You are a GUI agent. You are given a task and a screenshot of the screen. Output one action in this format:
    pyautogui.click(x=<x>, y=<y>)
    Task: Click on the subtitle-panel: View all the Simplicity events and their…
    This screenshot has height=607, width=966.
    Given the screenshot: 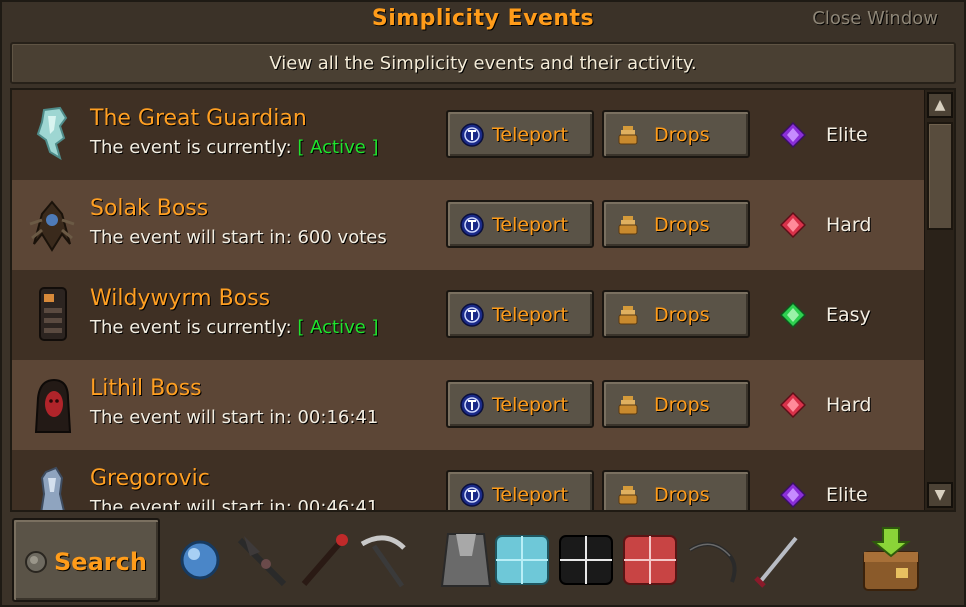 What is the action you would take?
    pyautogui.click(x=483, y=63)
    